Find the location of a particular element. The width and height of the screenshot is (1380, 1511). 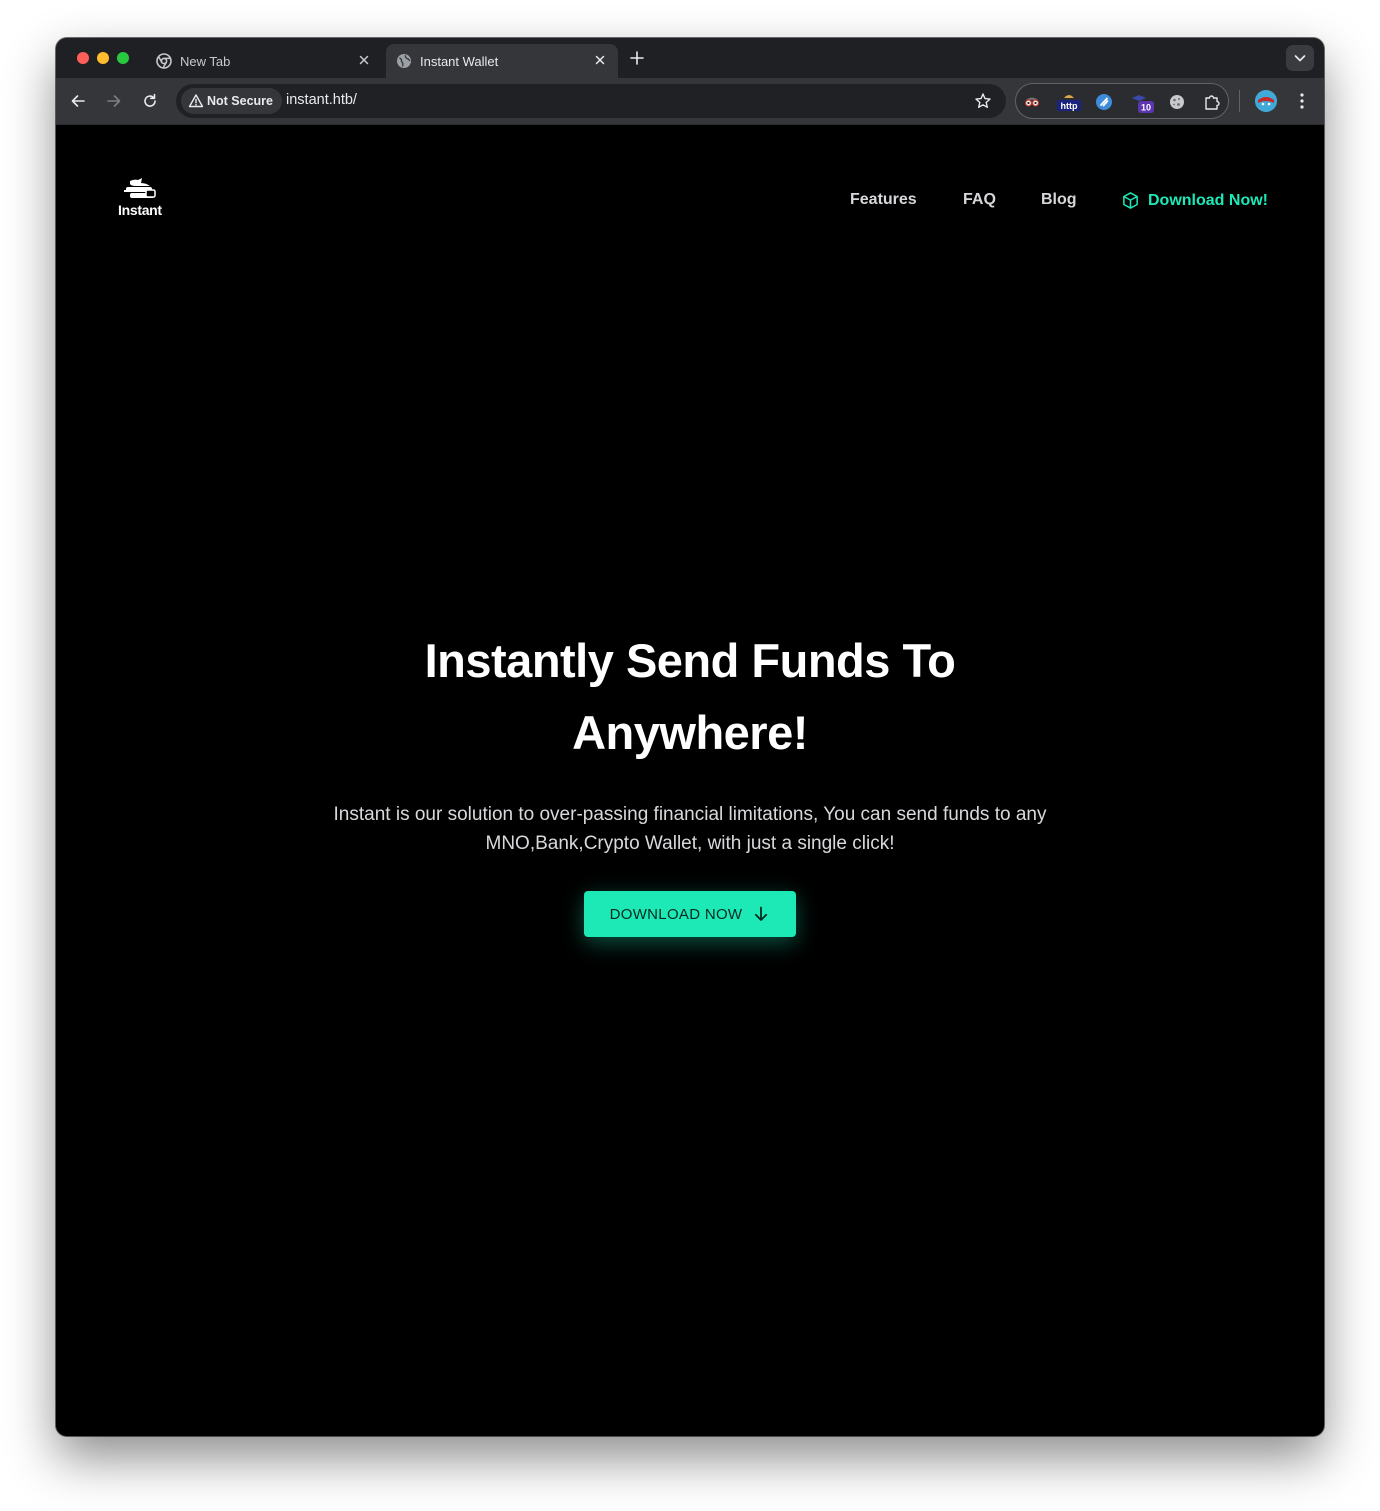

puzzle-extensions-icon is located at coordinates (1212, 102).